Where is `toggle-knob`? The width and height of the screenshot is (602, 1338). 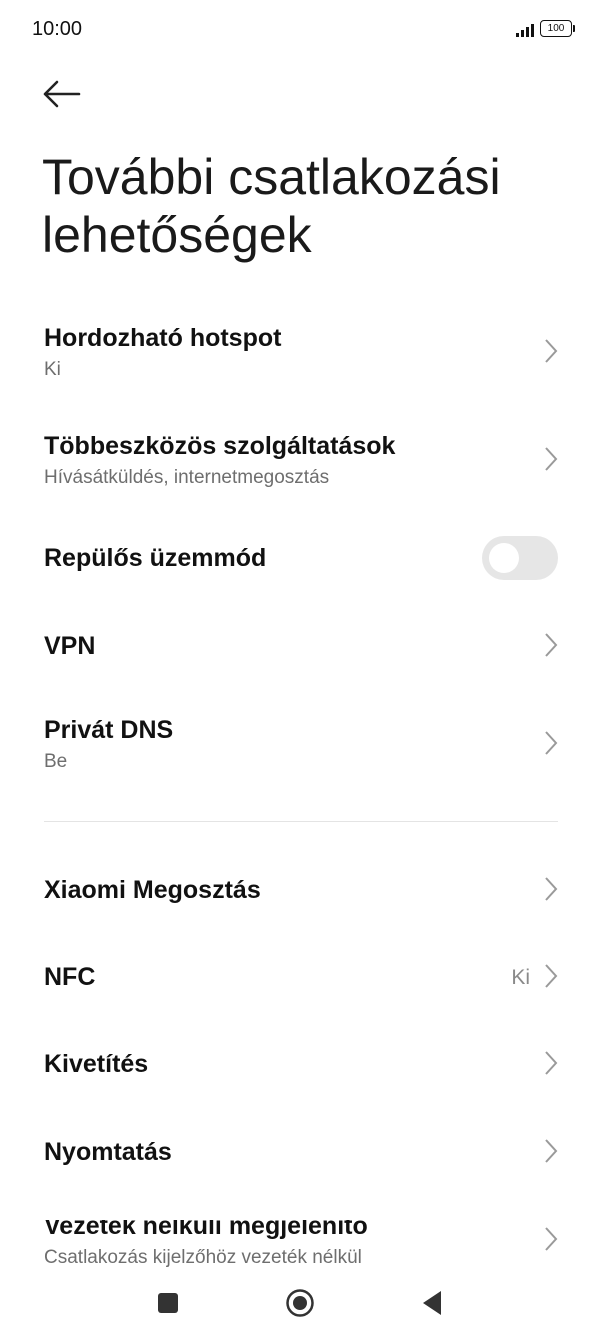 toggle-knob is located at coordinates (504, 558).